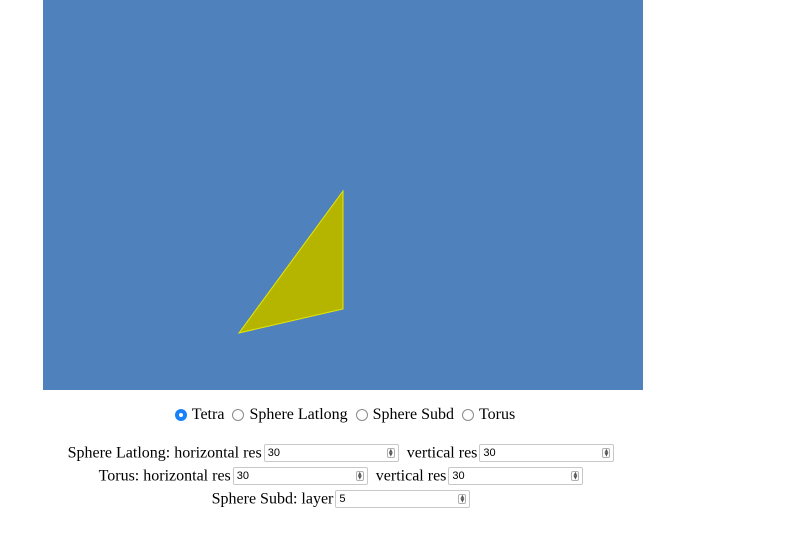  I want to click on torus-vertical-value: 30, so click(458, 476).